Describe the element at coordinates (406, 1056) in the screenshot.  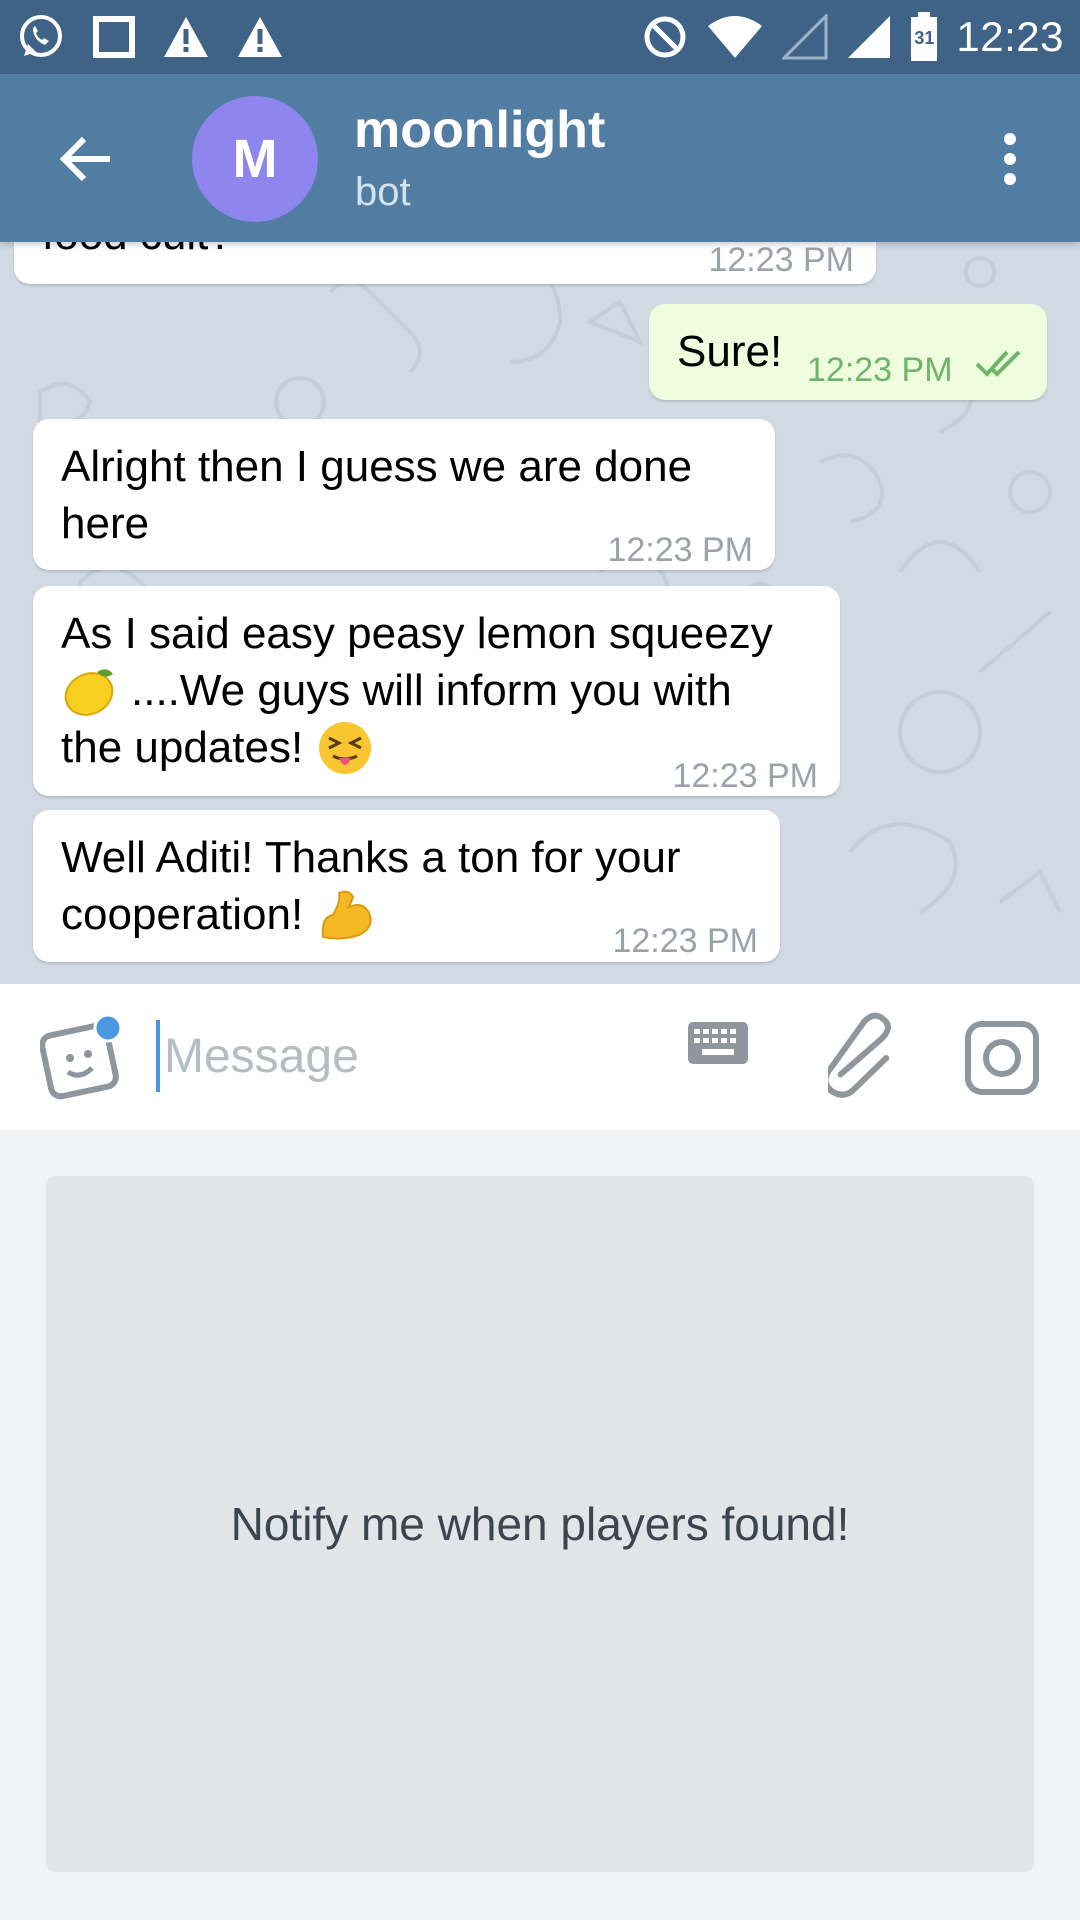
I see `message-input` at that location.